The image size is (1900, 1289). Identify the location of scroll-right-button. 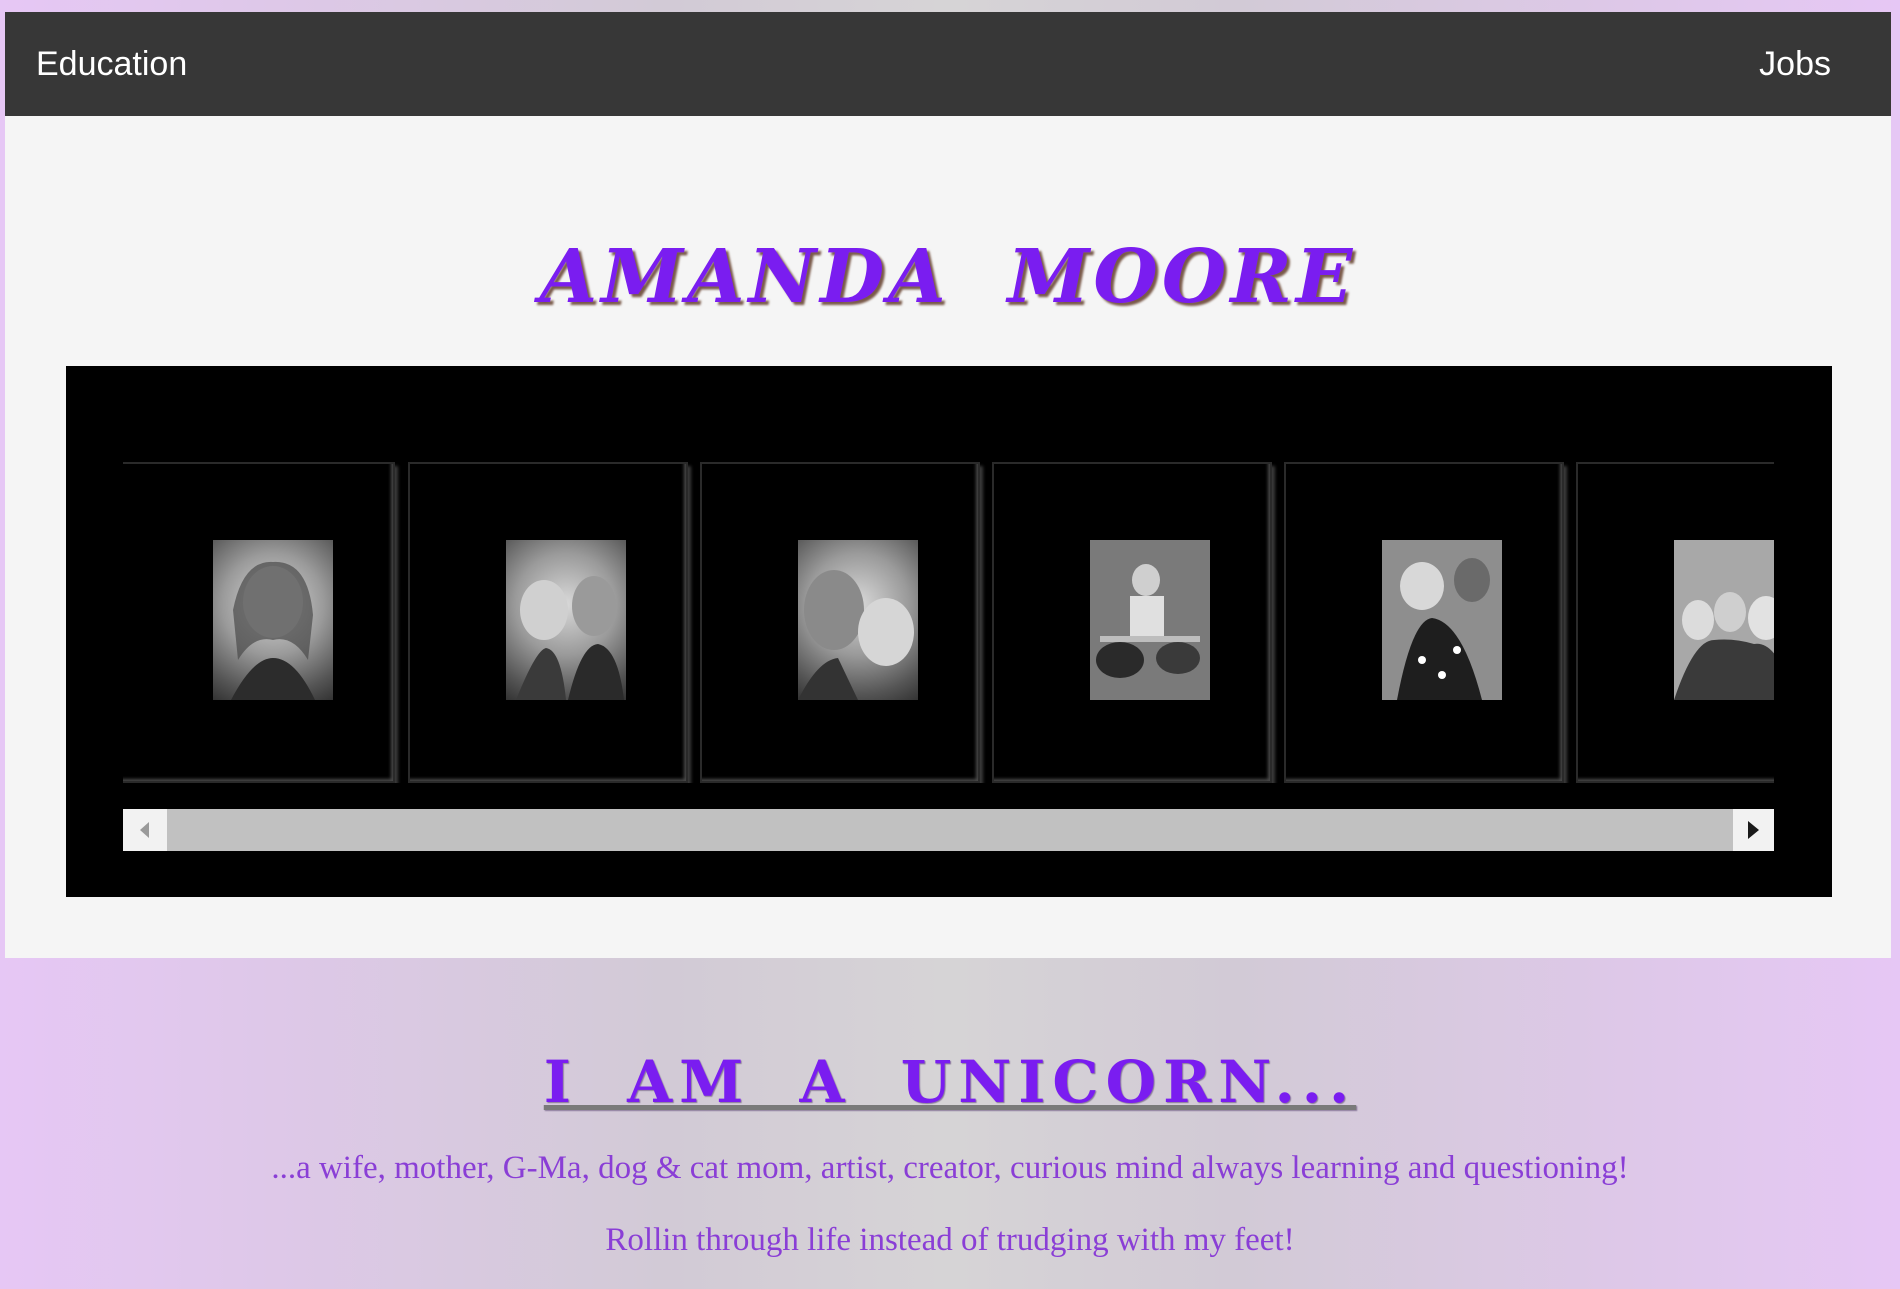
(1753, 830).